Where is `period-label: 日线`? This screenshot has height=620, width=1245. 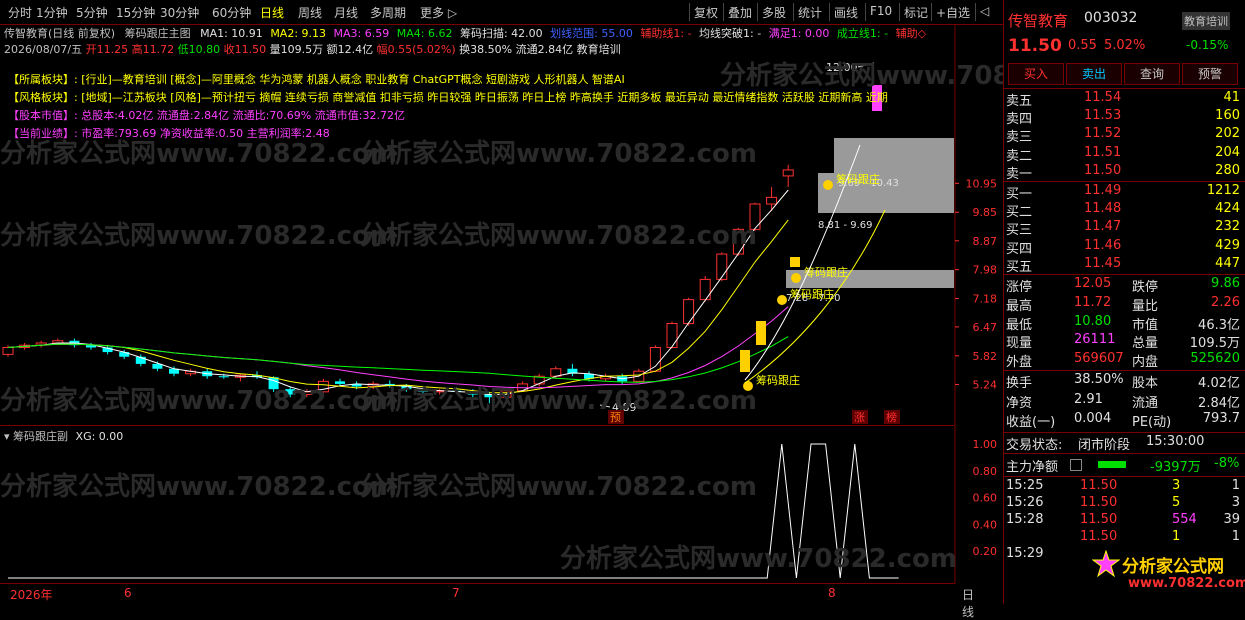 period-label: 日线 is located at coordinates (968, 603).